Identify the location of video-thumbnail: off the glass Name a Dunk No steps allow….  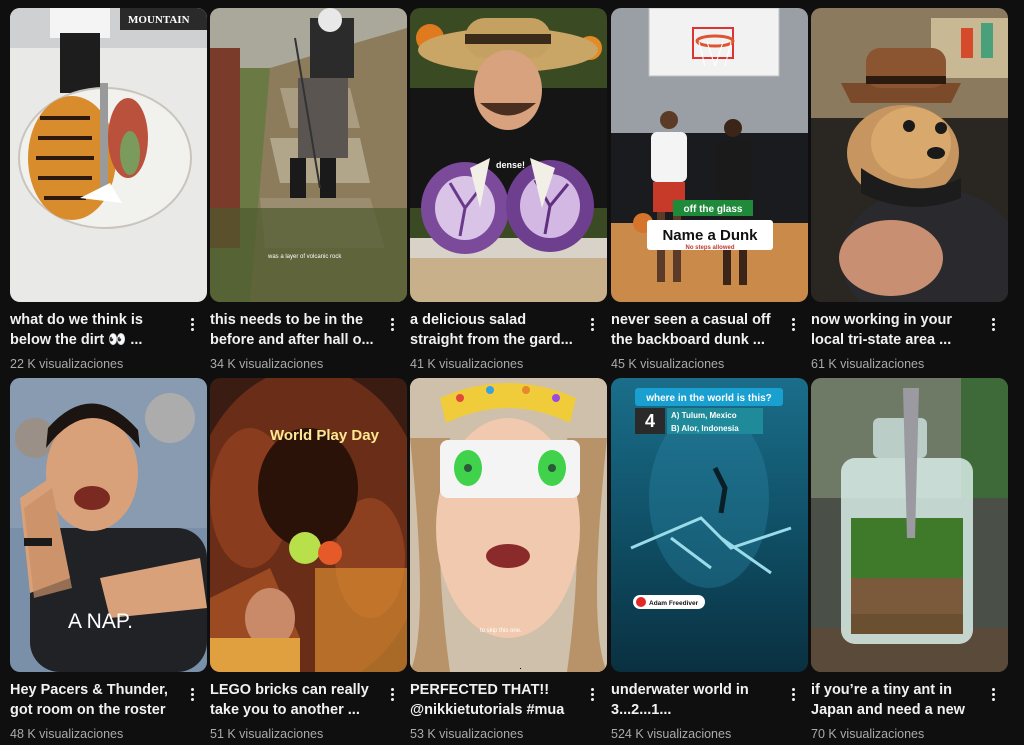
(709, 155).